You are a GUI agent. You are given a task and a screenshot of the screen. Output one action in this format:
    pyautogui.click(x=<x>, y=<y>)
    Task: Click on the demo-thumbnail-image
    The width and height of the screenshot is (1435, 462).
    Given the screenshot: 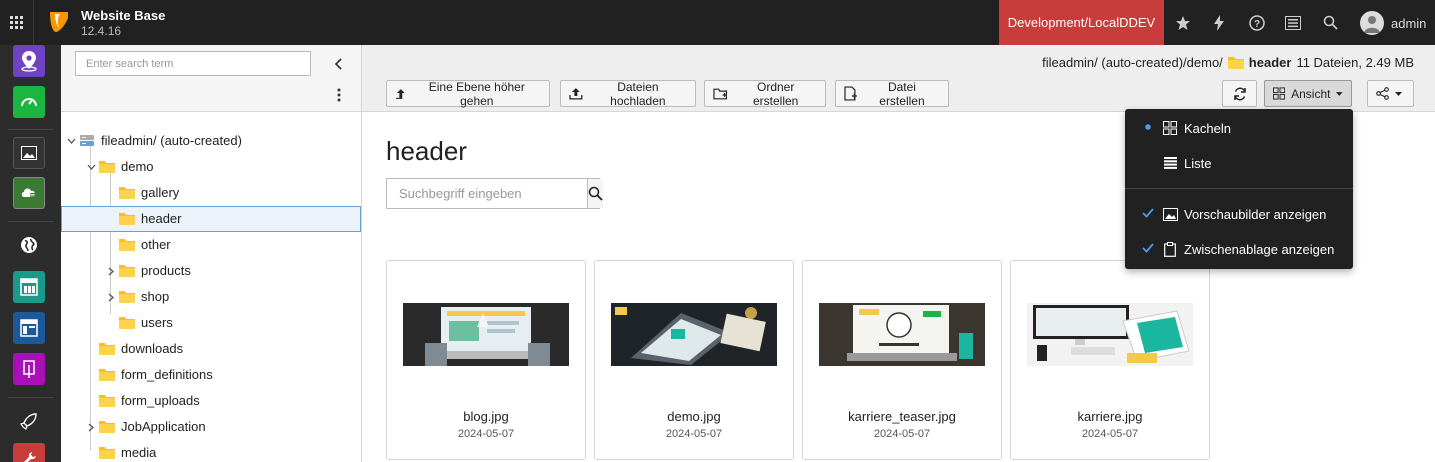 What is the action you would take?
    pyautogui.click(x=694, y=334)
    